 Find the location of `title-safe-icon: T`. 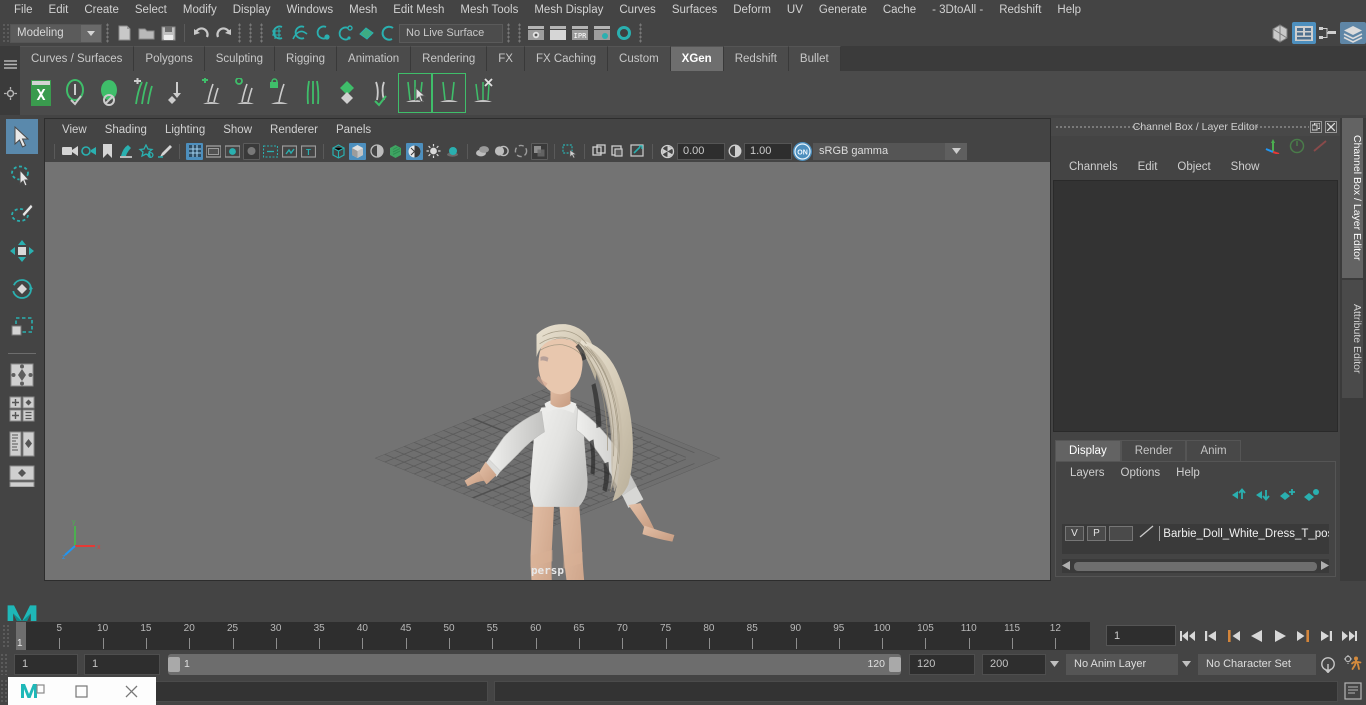

title-safe-icon: T is located at coordinates (308, 151).